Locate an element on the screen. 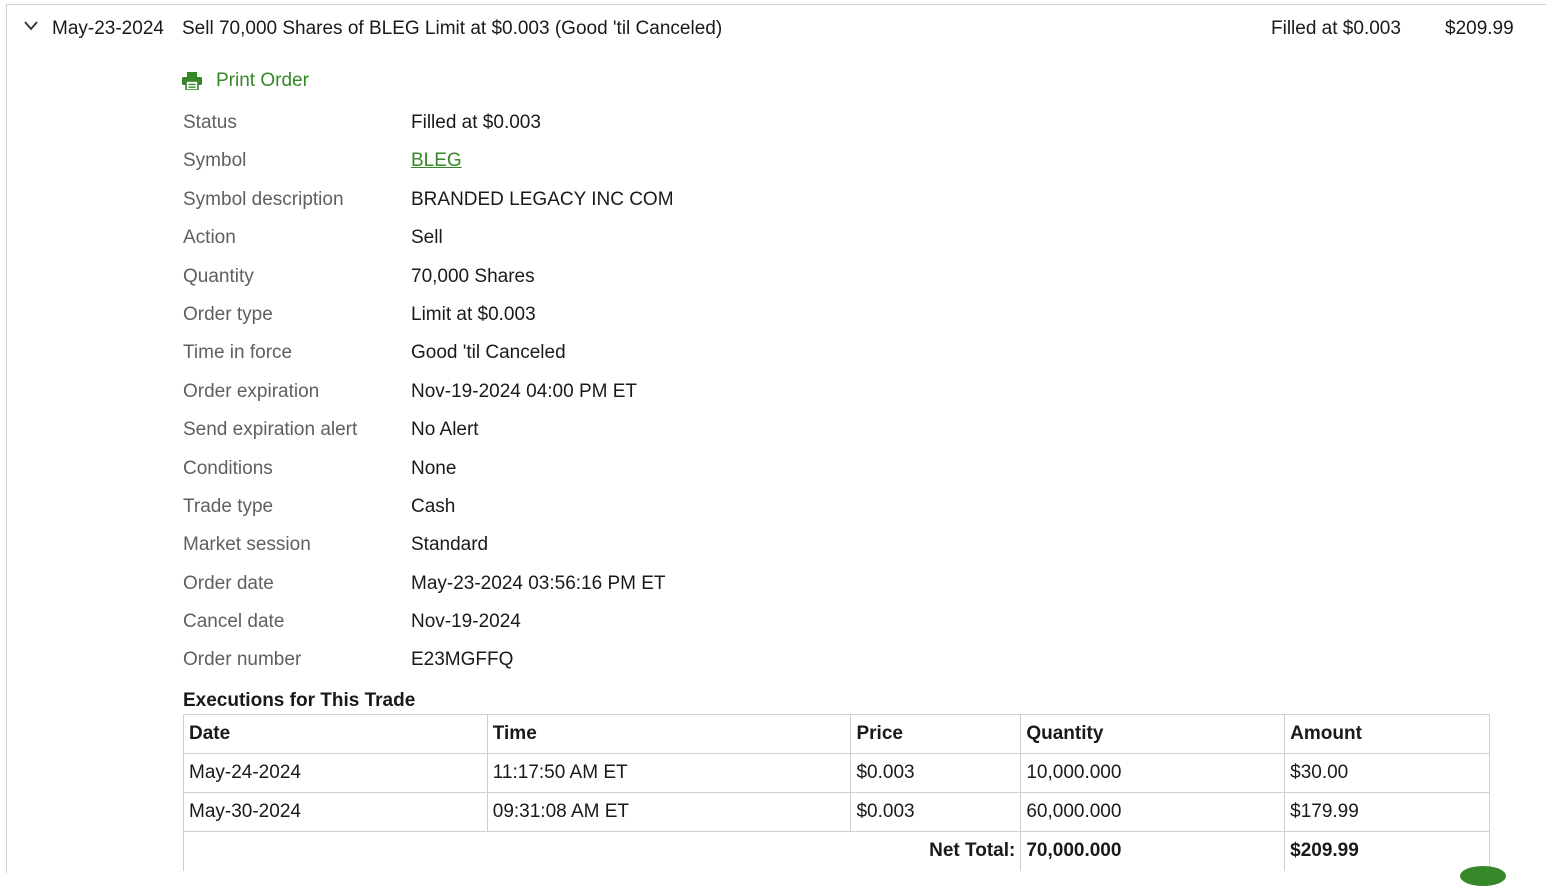  symbol-link: BLEG is located at coordinates (436, 161).